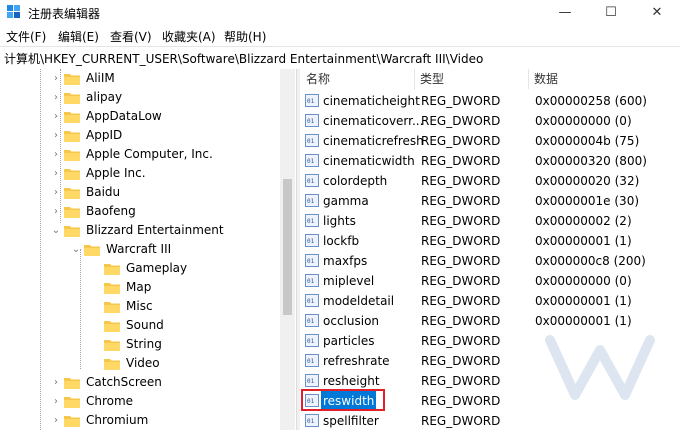  What do you see at coordinates (149, 154) in the screenshot?
I see `tree-item-label: Apple Computer, Inc.` at bounding box center [149, 154].